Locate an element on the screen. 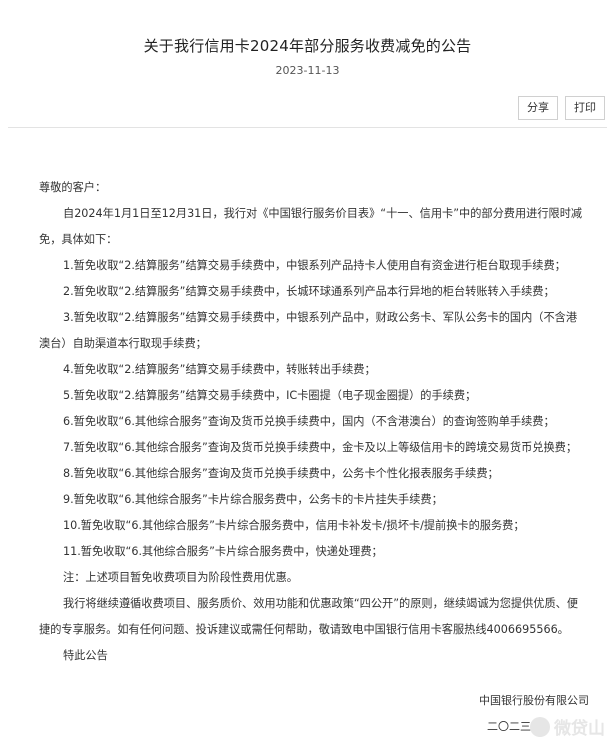  site-watermark: 微贷山 is located at coordinates (567, 726).